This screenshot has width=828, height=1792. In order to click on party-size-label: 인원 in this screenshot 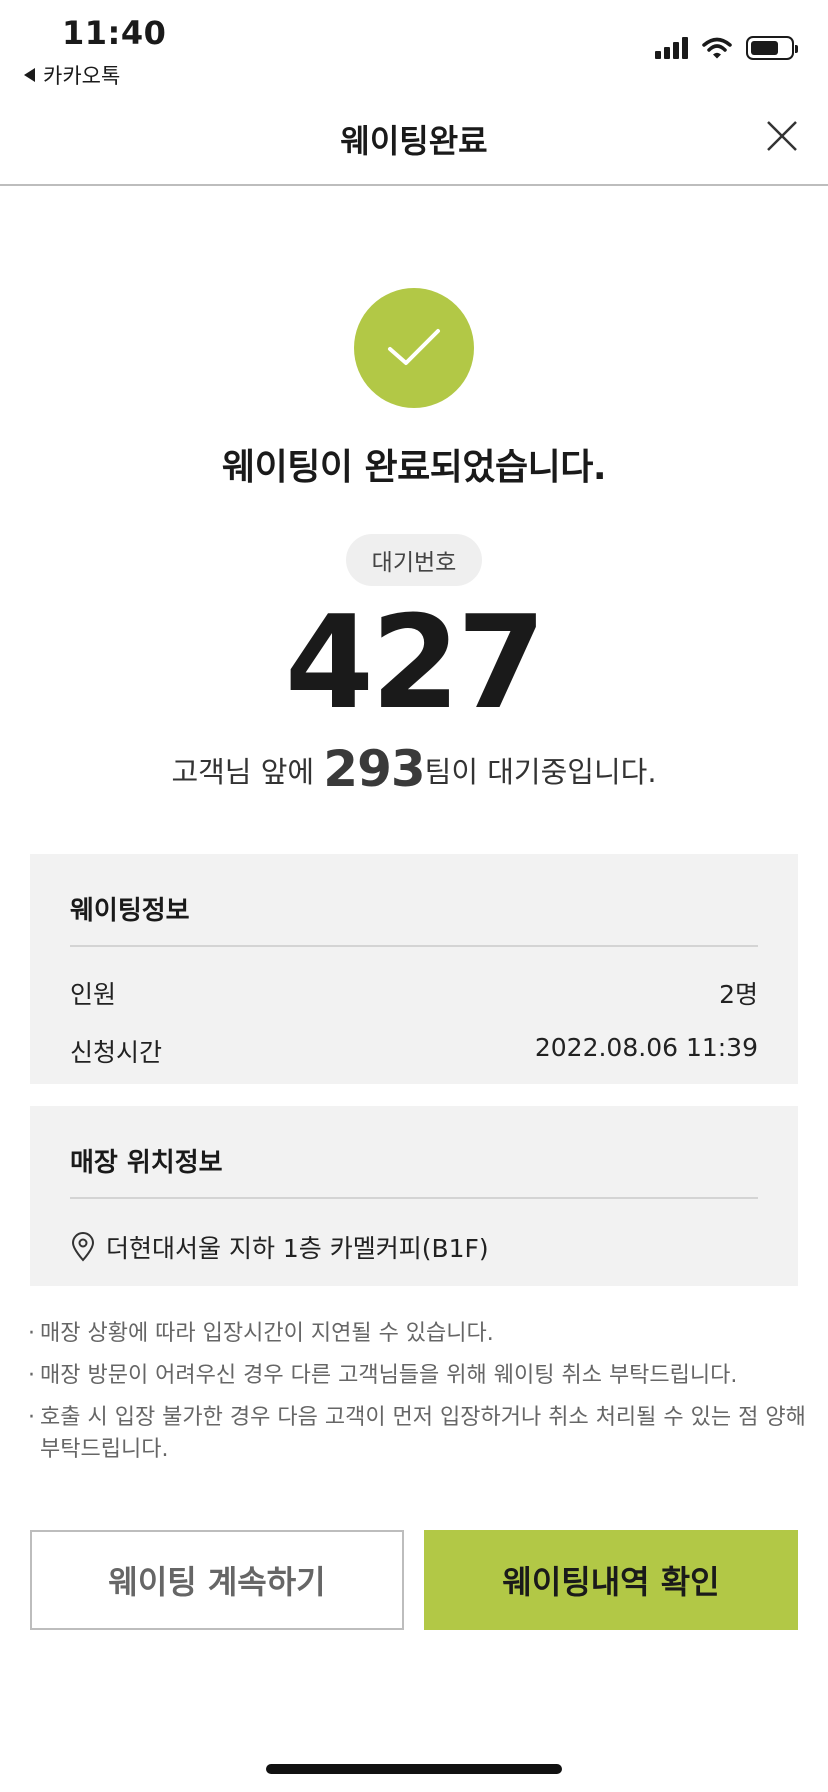, I will do `click(93, 994)`.